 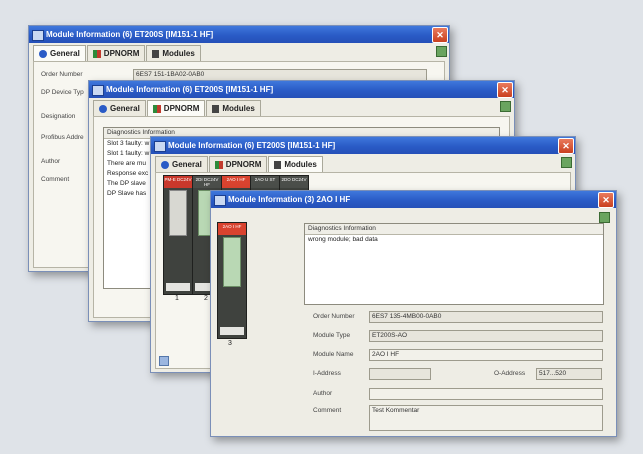 What do you see at coordinates (343, 239) in the screenshot?
I see `diagnostics-text: wrong module; bad data` at bounding box center [343, 239].